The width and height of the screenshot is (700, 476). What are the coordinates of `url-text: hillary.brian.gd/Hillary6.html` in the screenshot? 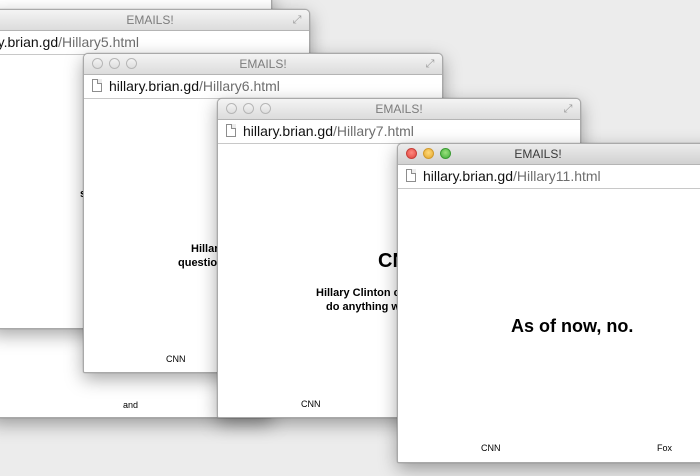 It's located at (194, 86).